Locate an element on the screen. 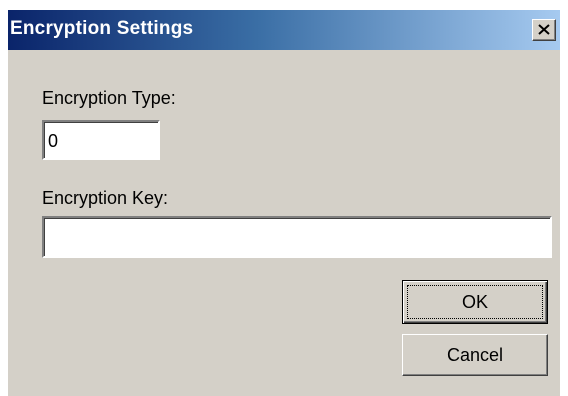 This screenshot has width=568, height=396. ok-button-label: OK is located at coordinates (474, 302).